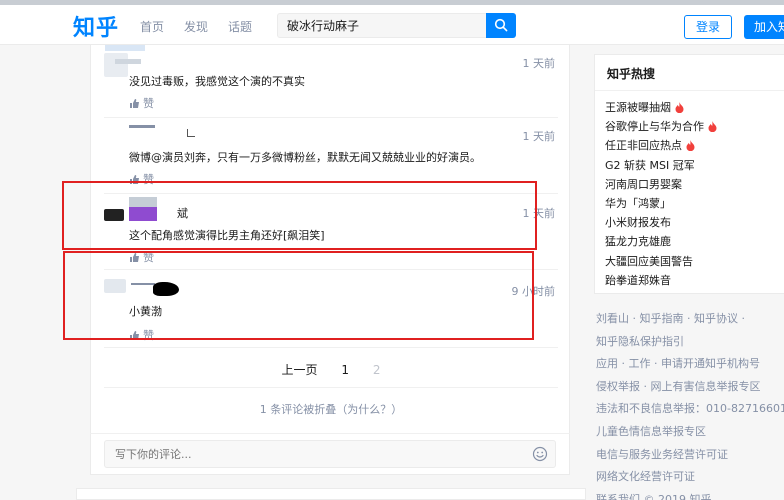  Describe the element at coordinates (631, 74) in the screenshot. I see `hot-search-title: 知乎热搜` at that location.